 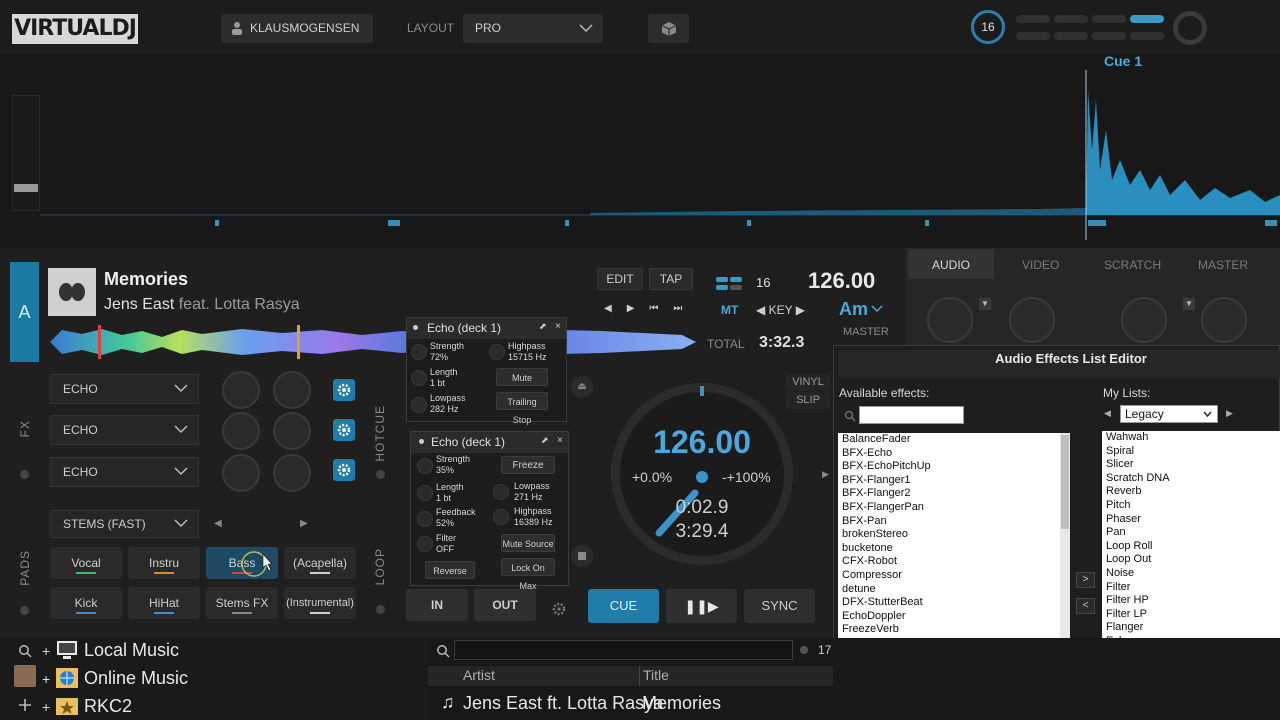 What do you see at coordinates (304, 523) in the screenshot?
I see `pads-next-icon: ▶` at bounding box center [304, 523].